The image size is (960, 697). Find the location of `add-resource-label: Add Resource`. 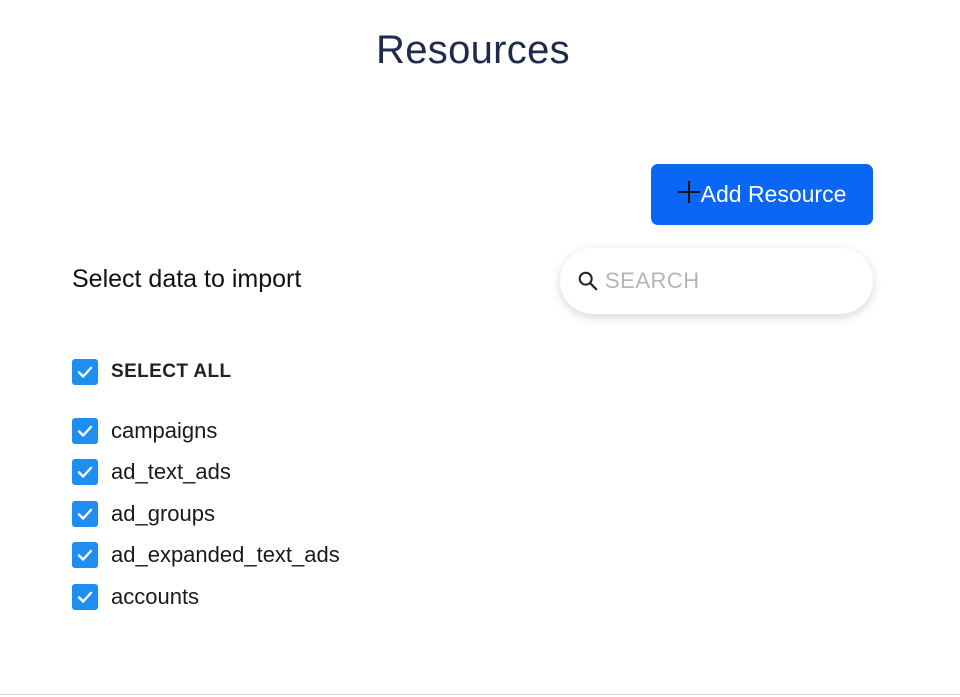

add-resource-label: Add Resource is located at coordinates (773, 194).